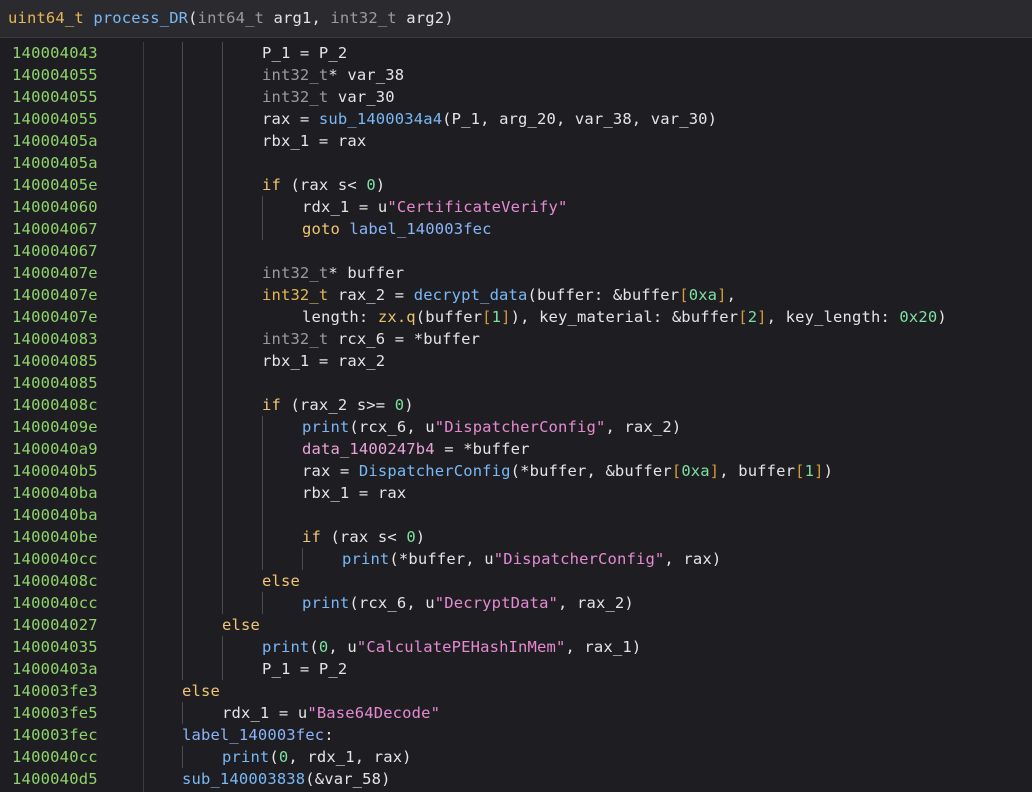  Describe the element at coordinates (55, 449) in the screenshot. I see `line-address: 1400040a9` at that location.